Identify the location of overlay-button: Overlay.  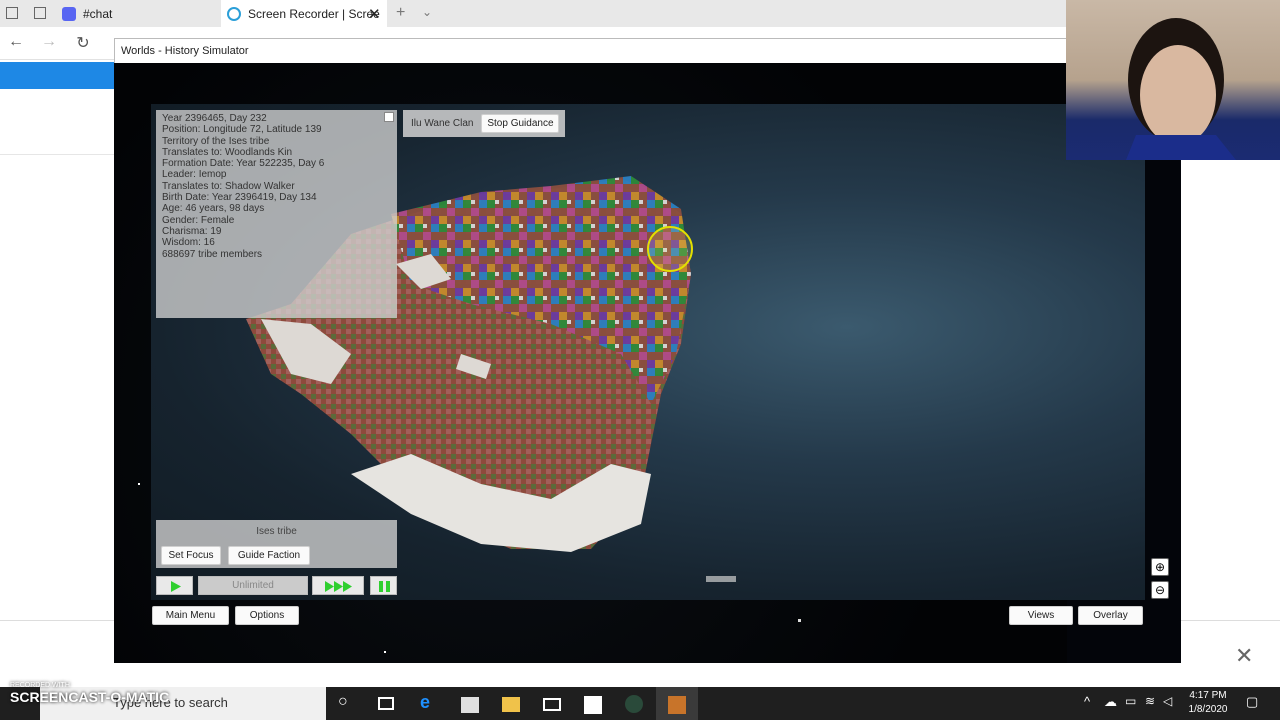
(1110, 615).